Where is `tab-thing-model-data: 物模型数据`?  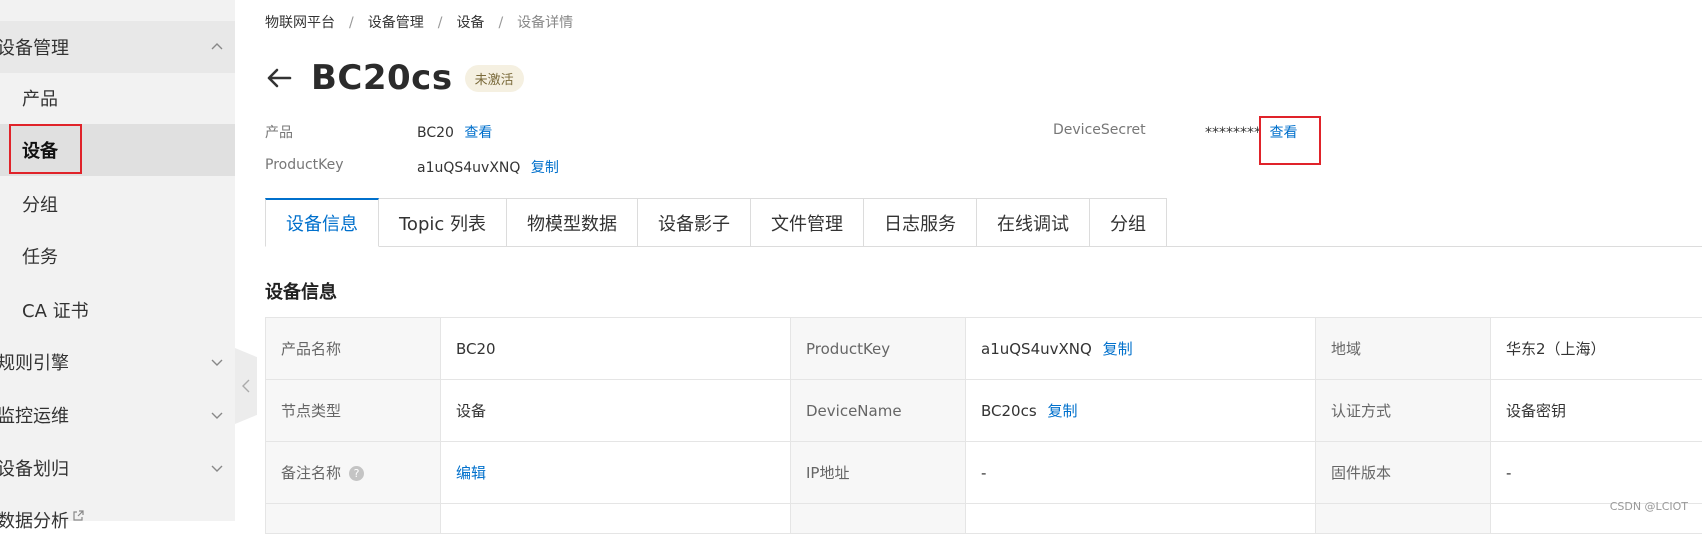
tab-thing-model-data: 物模型数据 is located at coordinates (572, 222).